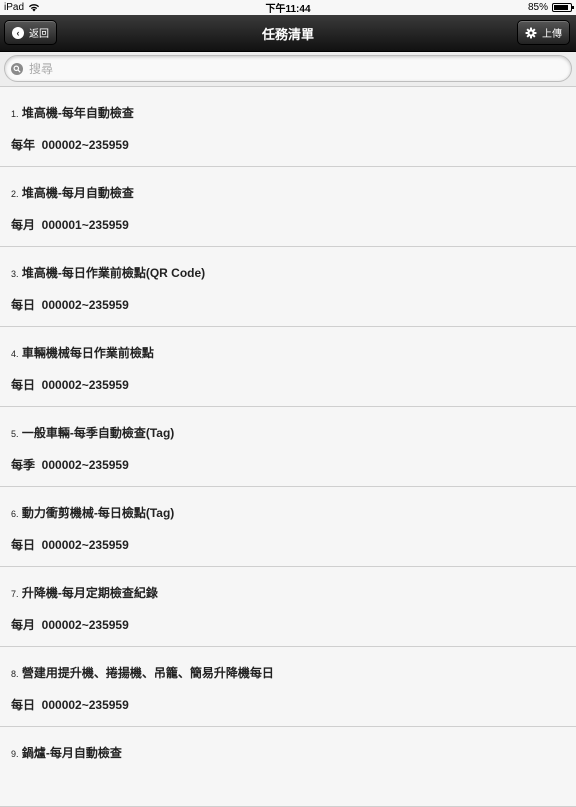  I want to click on status-bar: iPad 下午11:44 85%, so click(288, 7).